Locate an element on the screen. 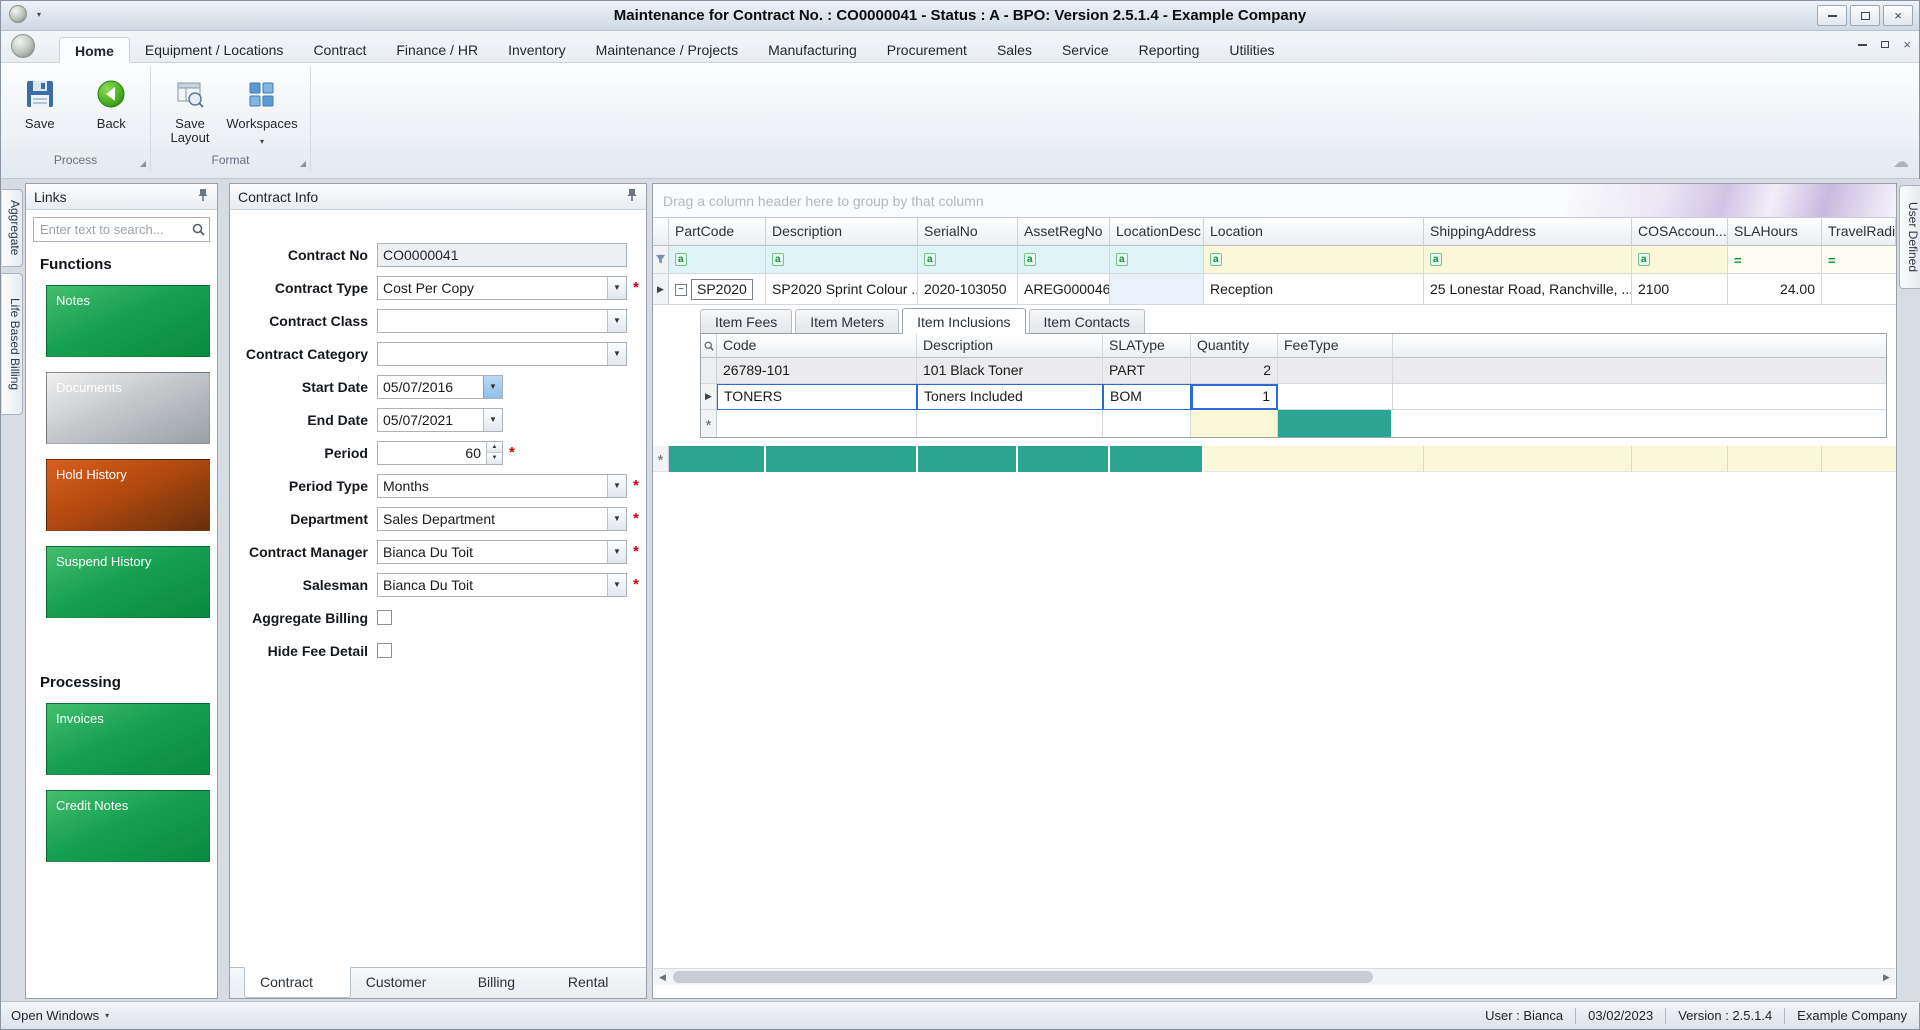 This screenshot has width=1920, height=1030. ribbon-tab-home: Home is located at coordinates (94, 50).